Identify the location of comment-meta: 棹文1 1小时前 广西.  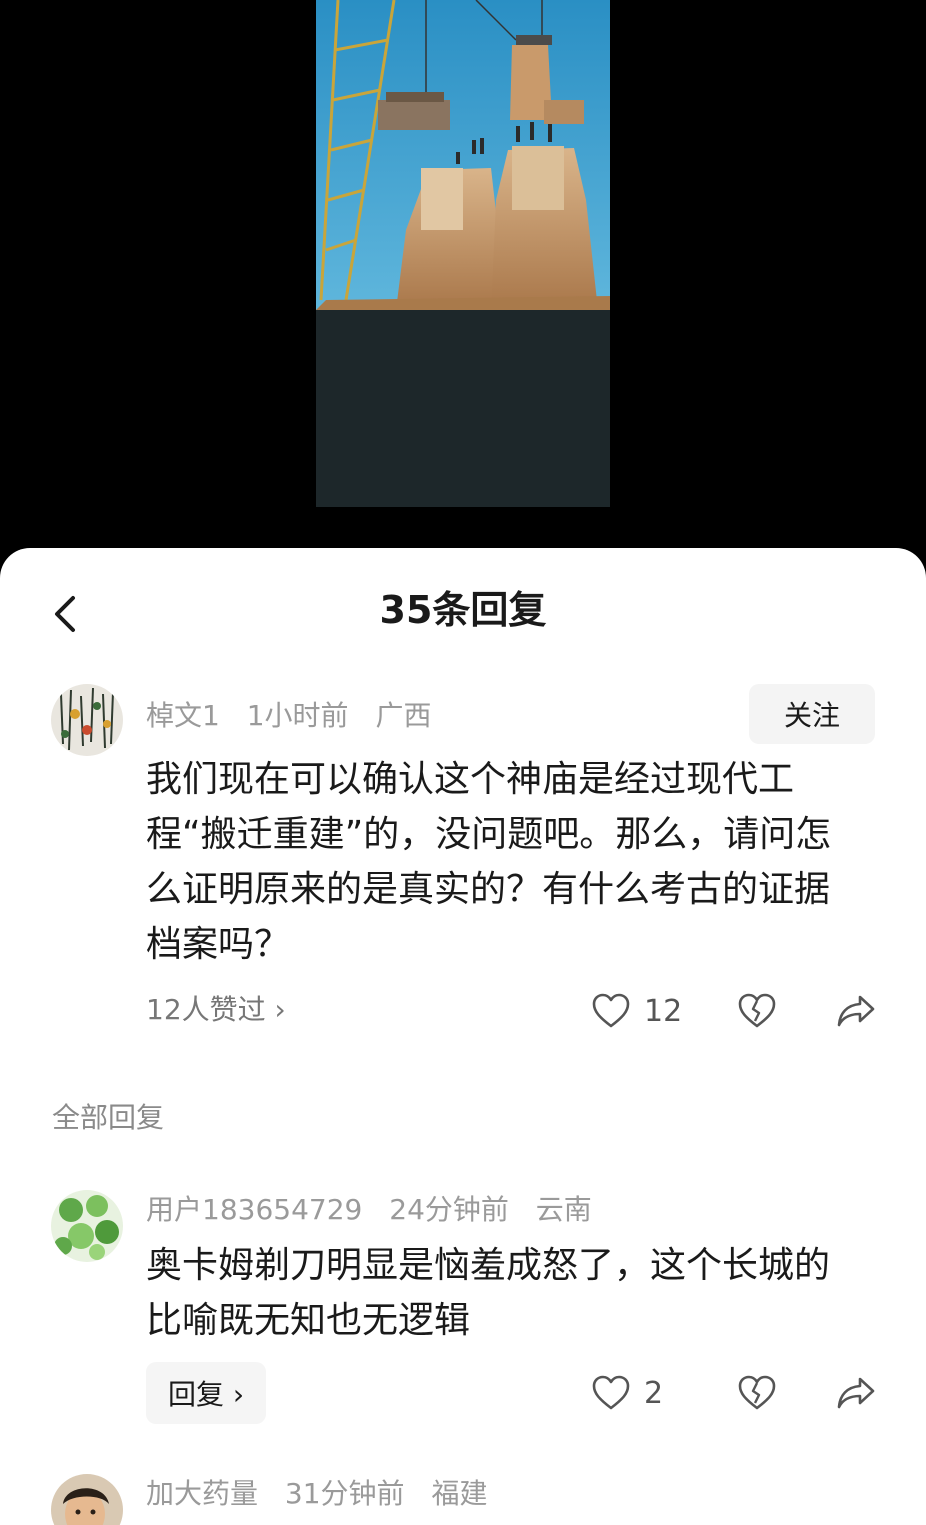
(297, 716).